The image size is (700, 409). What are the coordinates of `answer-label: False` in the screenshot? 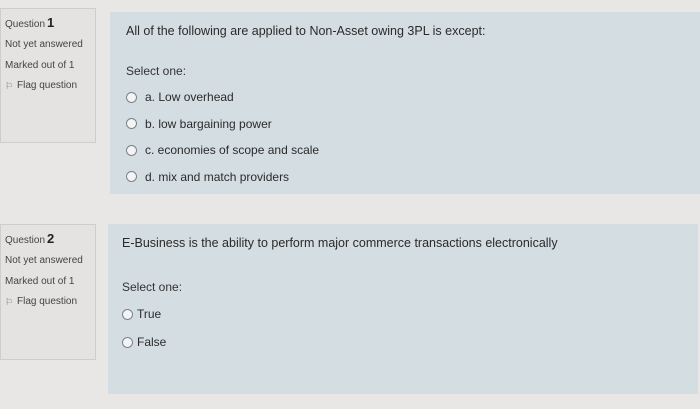 It's located at (152, 342).